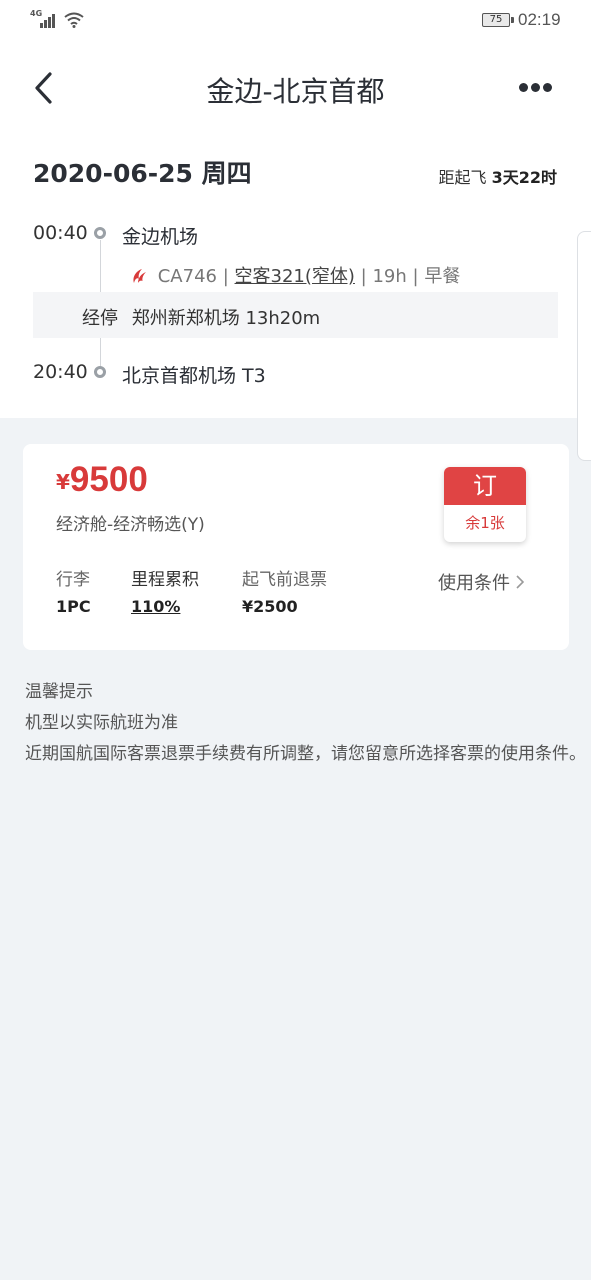 The height and width of the screenshot is (1280, 591). What do you see at coordinates (142, 173) in the screenshot?
I see `flight-date: 2020-06-25 周四` at bounding box center [142, 173].